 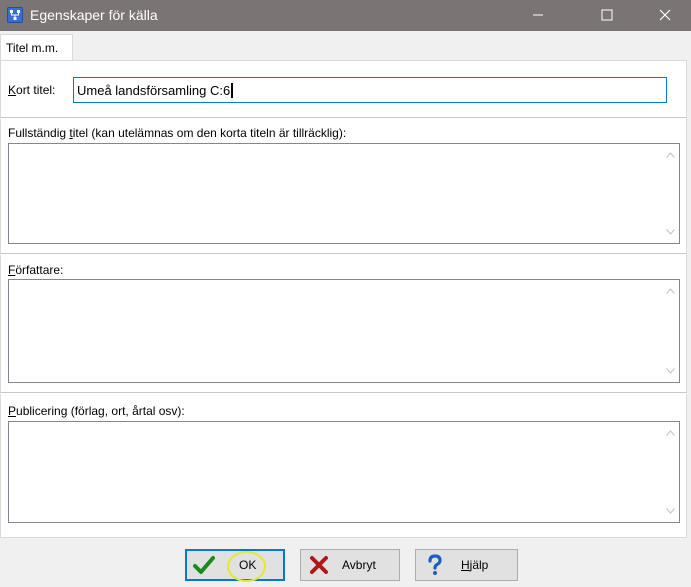 What do you see at coordinates (39, 270) in the screenshot?
I see `author-label-rest: örfattare:` at bounding box center [39, 270].